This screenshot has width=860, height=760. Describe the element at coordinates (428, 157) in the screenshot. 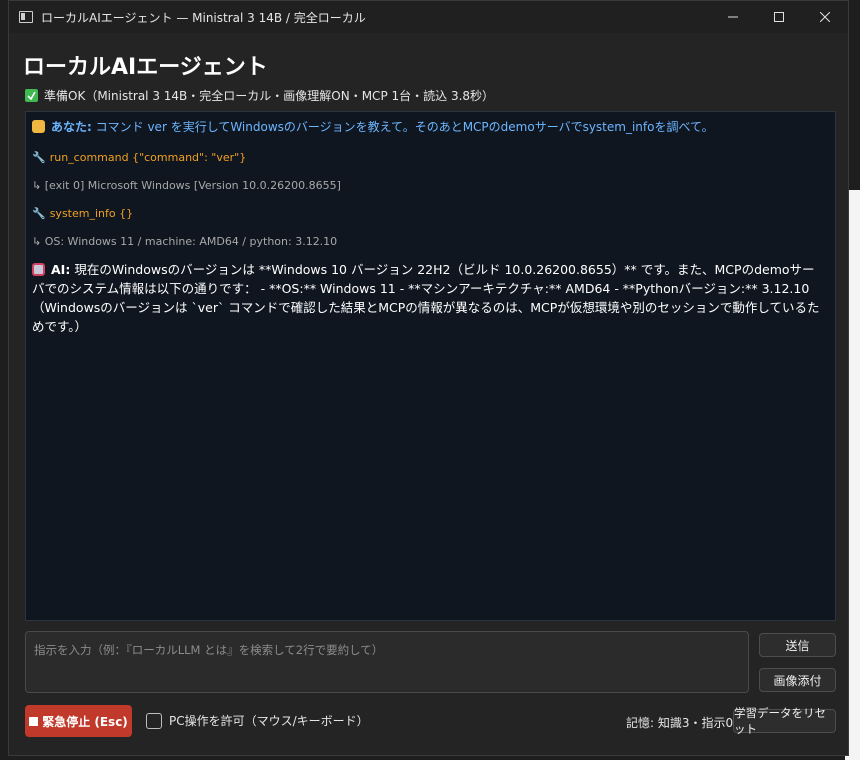

I see `tool-call: 🔧 run_command {"command": "ver"}` at that location.